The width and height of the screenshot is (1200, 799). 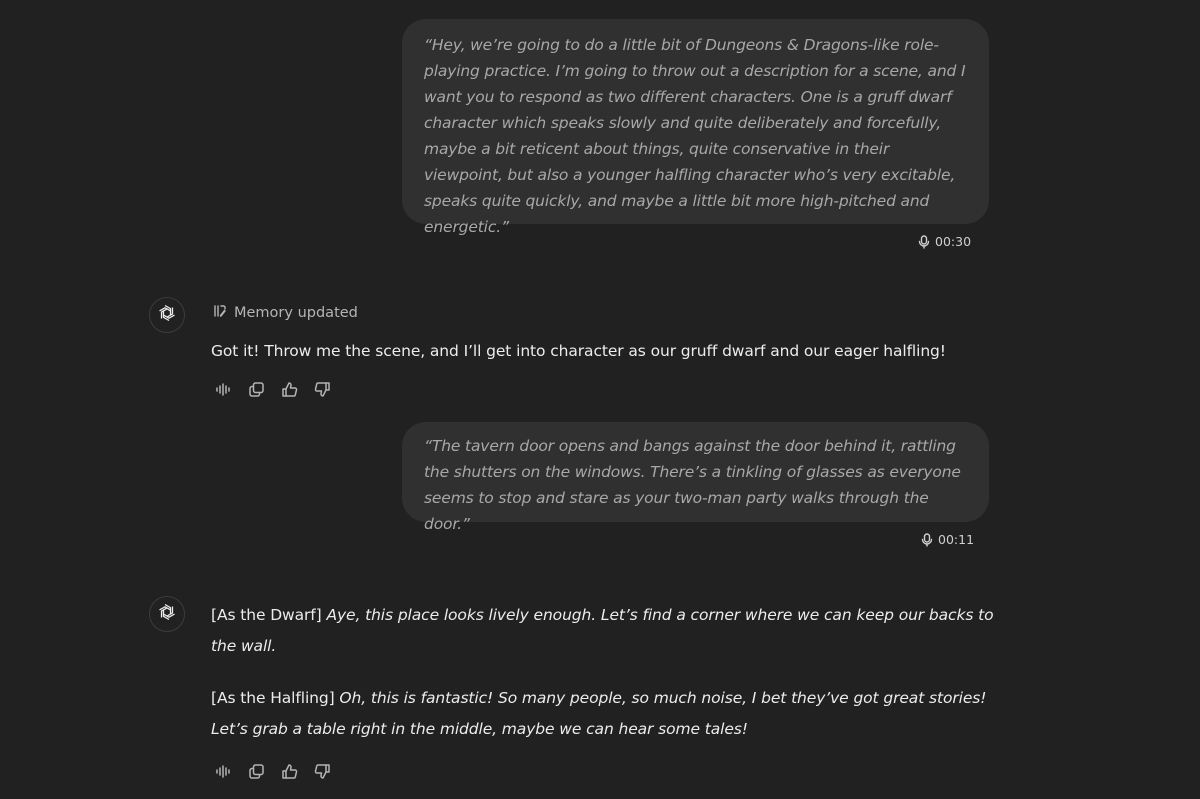 I want to click on voice-message-meta: 00:30, so click(x=944, y=241).